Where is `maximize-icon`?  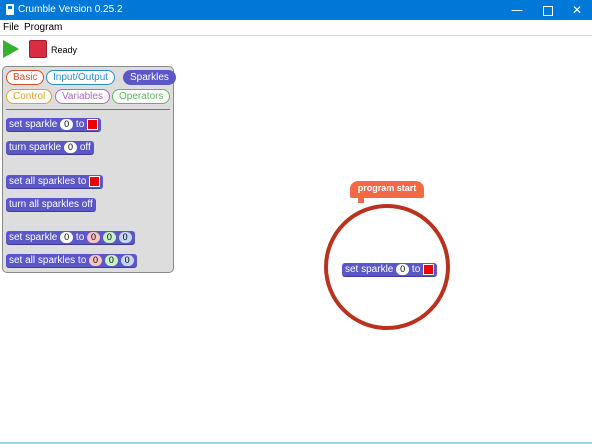 maximize-icon is located at coordinates (548, 10).